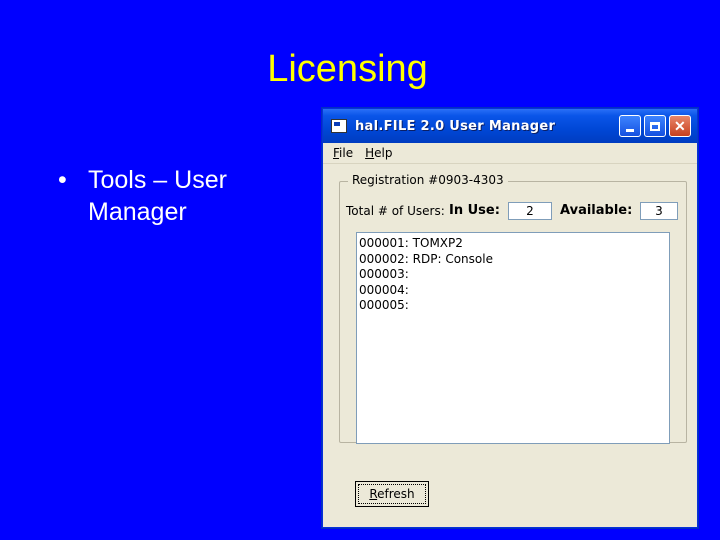  I want to click on close-icon: ✕, so click(680, 125).